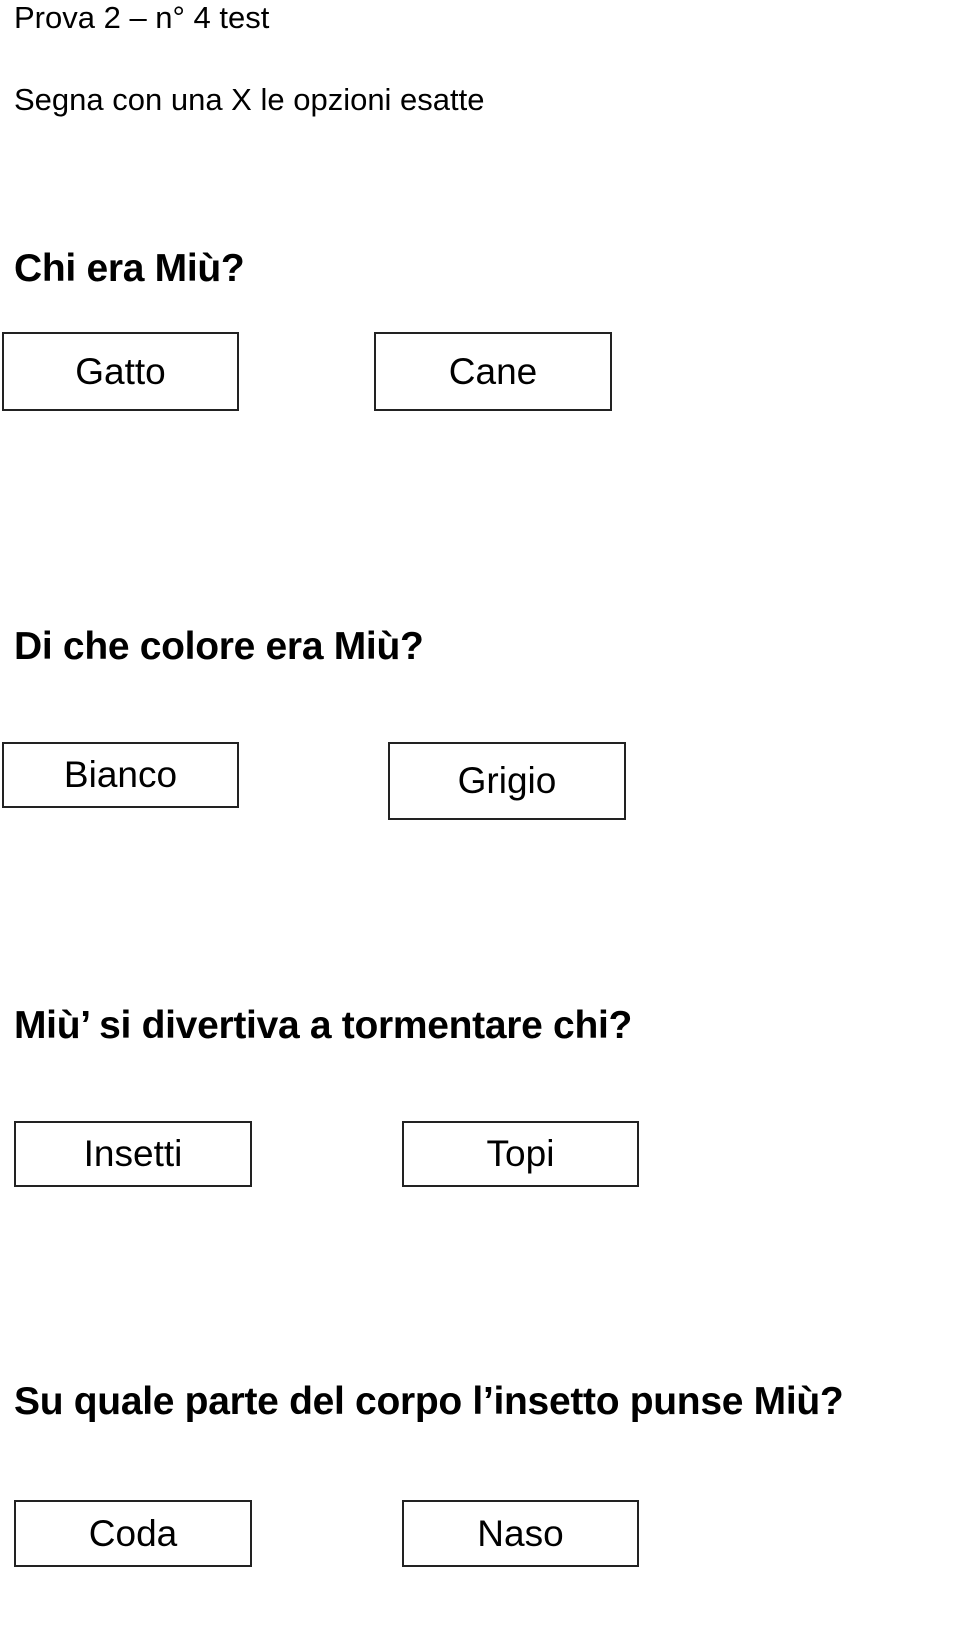 This screenshot has height=1636, width=960. I want to click on worksheet-title: Prova 2 – n° 4 test, so click(142, 17).